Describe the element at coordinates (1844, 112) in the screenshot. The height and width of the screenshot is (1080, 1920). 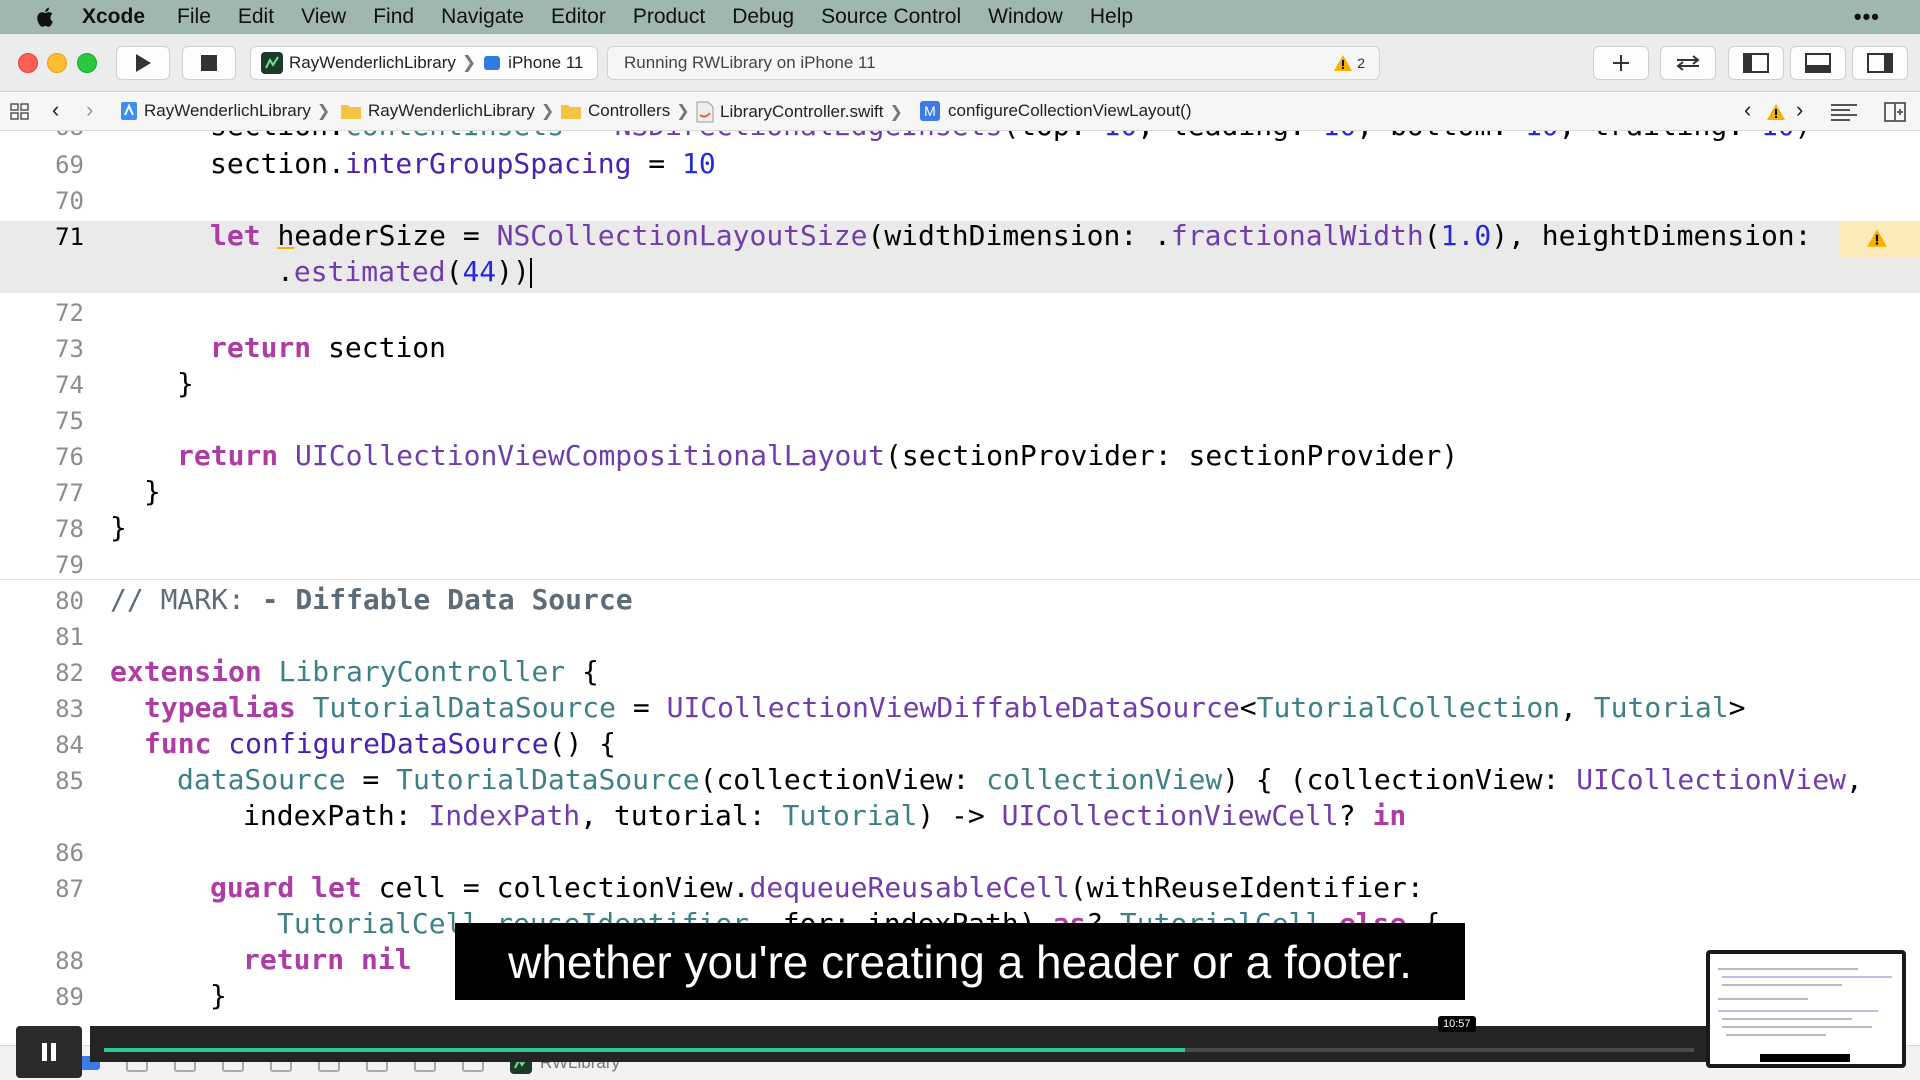
I see `editor-options-icon` at that location.